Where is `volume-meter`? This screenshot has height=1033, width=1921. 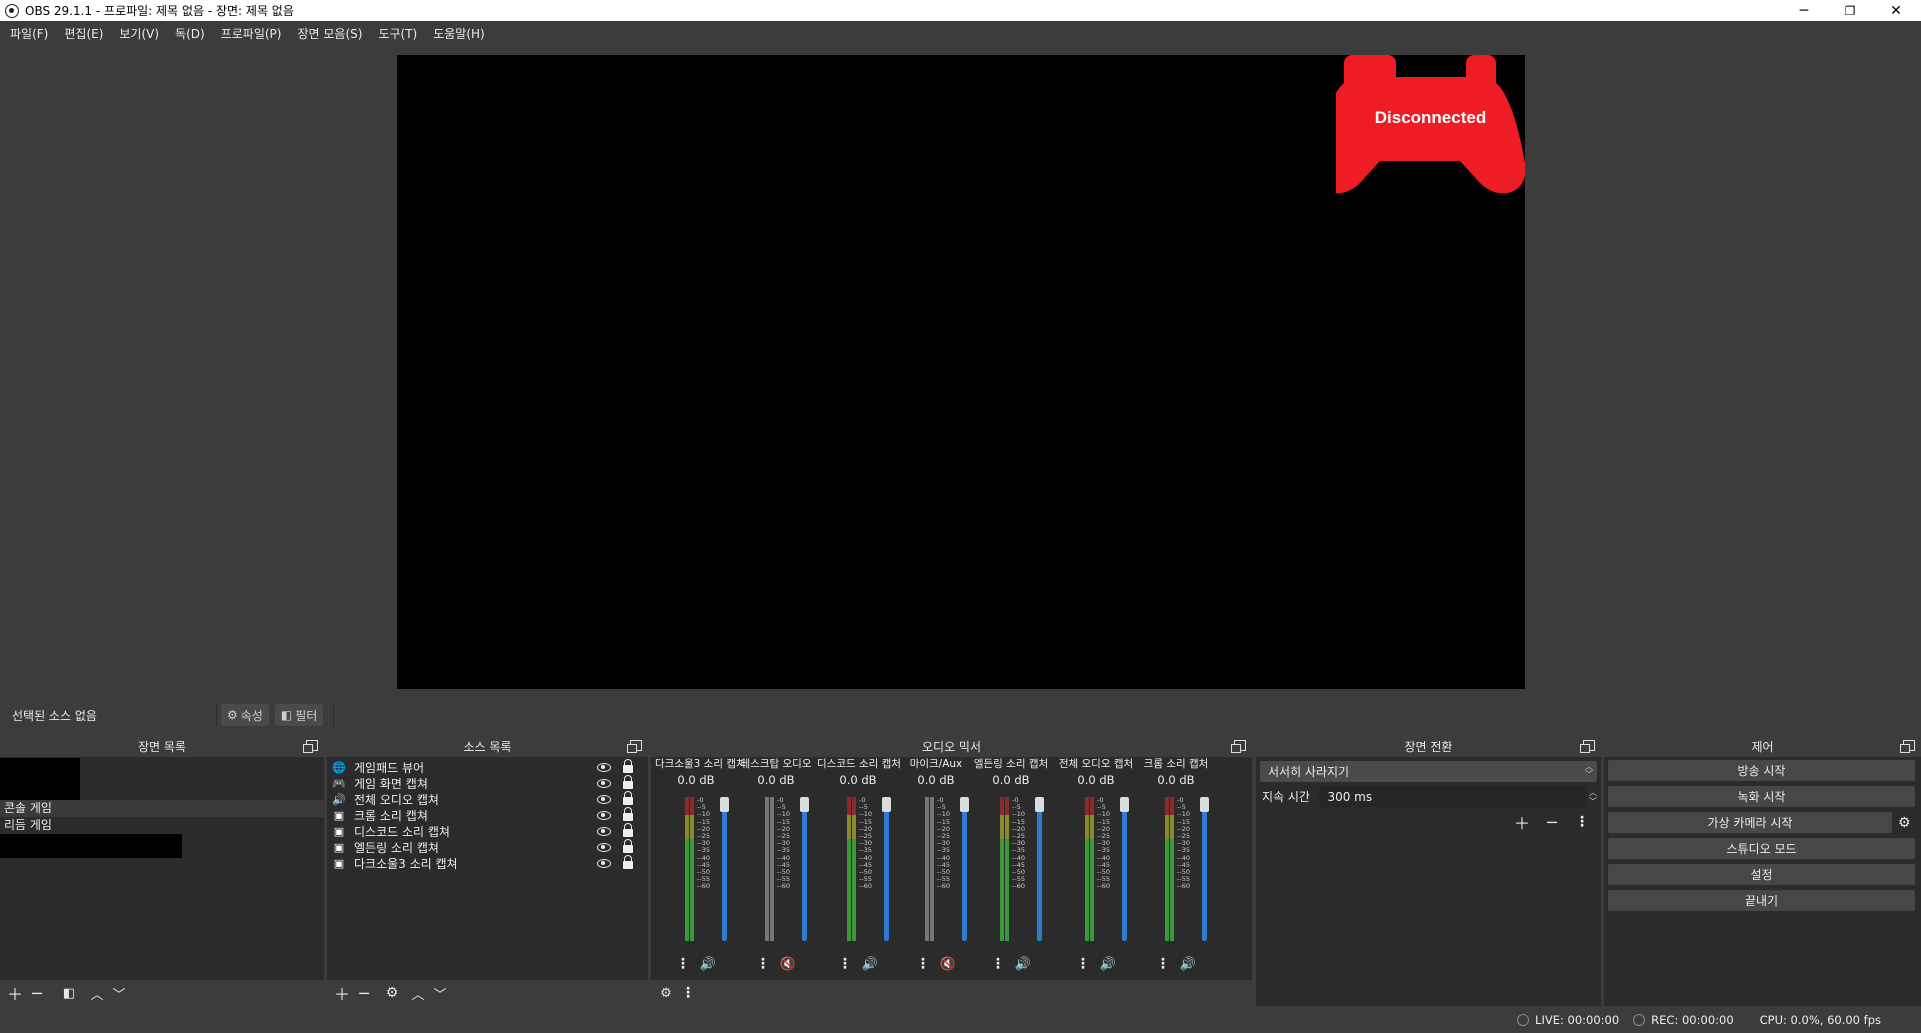 volume-meter is located at coordinates (687, 869).